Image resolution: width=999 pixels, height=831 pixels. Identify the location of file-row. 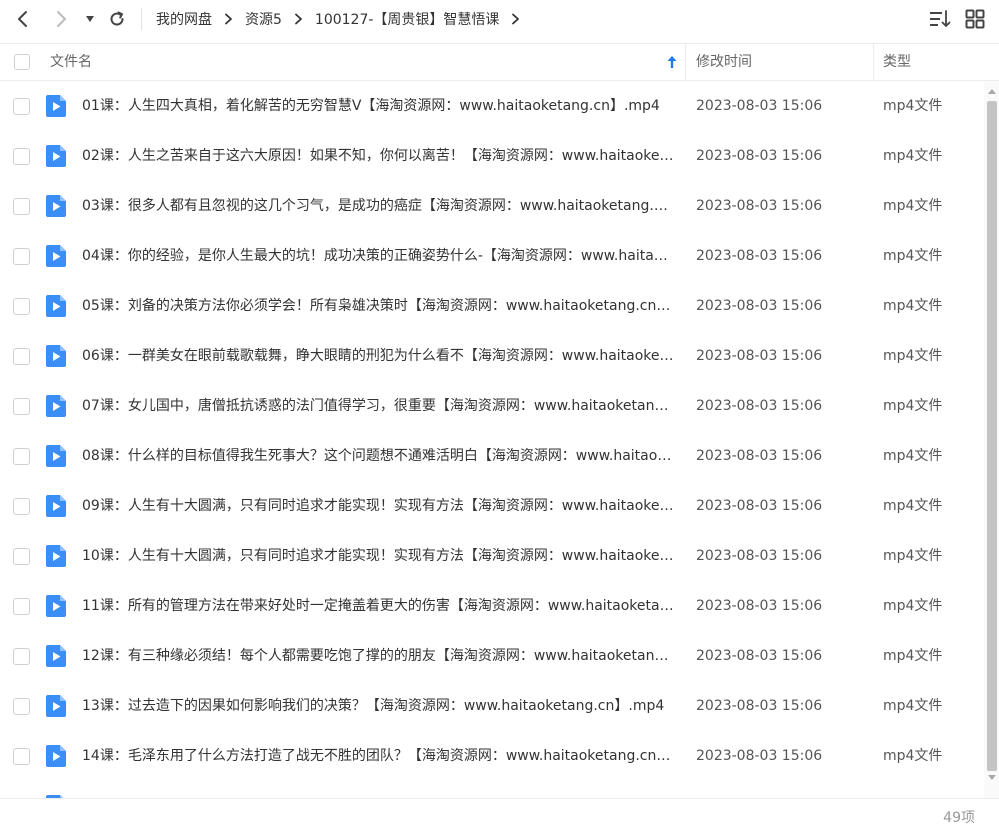
(492, 789).